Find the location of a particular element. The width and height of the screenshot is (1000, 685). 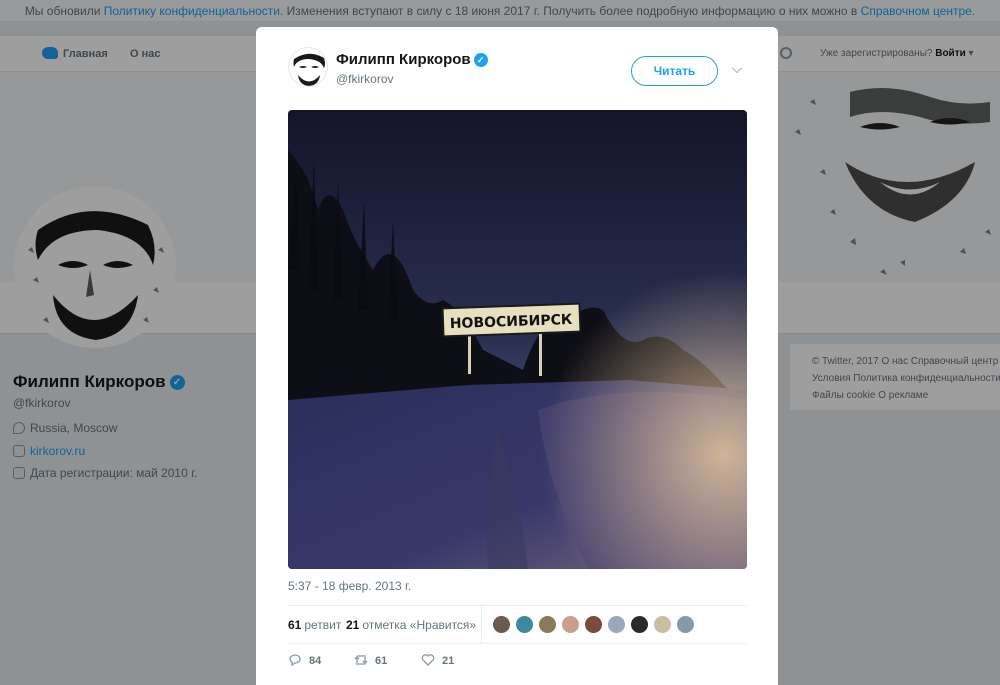

tweet-actions: 84 61 21 is located at coordinates (517, 663).